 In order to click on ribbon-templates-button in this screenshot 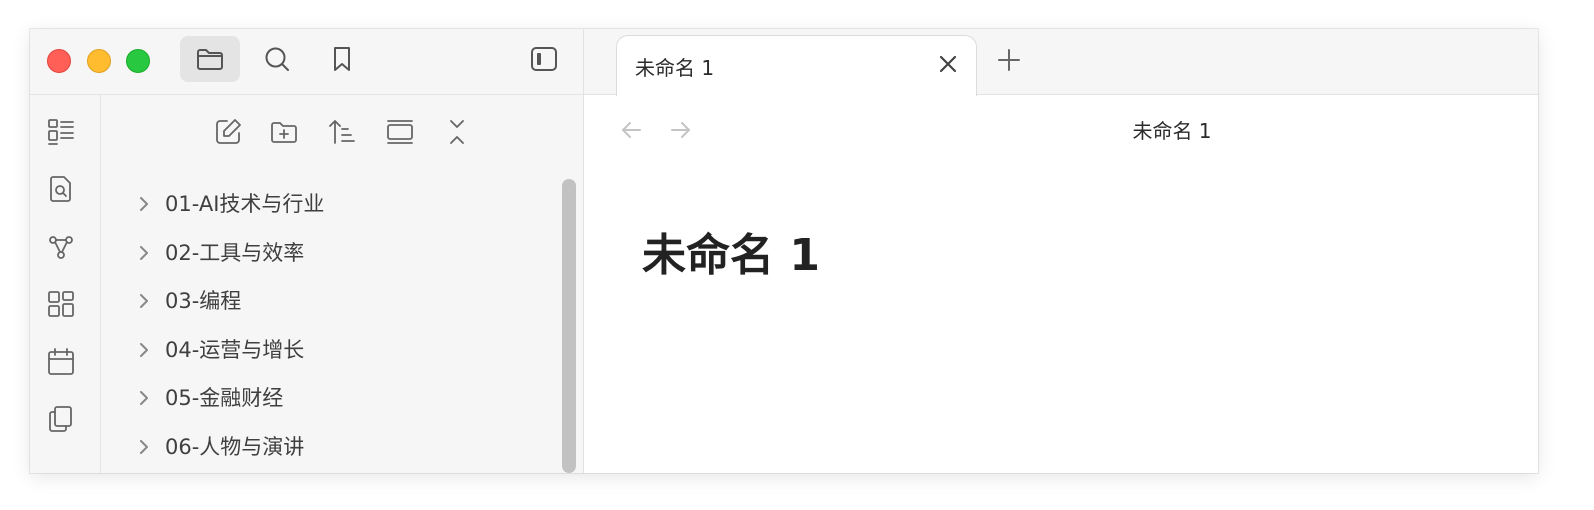, I will do `click(61, 419)`.